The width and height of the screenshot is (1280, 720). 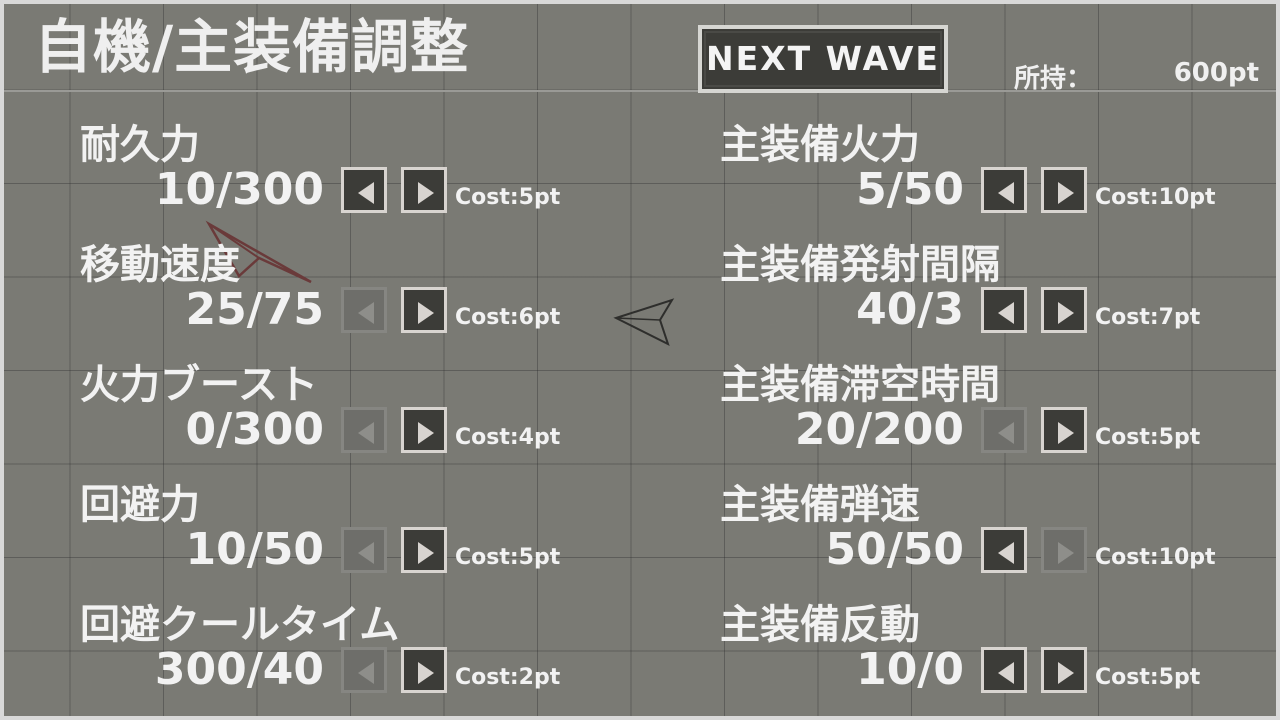 What do you see at coordinates (252, 47) in the screenshot?
I see `page-title: 自機/主装備調整` at bounding box center [252, 47].